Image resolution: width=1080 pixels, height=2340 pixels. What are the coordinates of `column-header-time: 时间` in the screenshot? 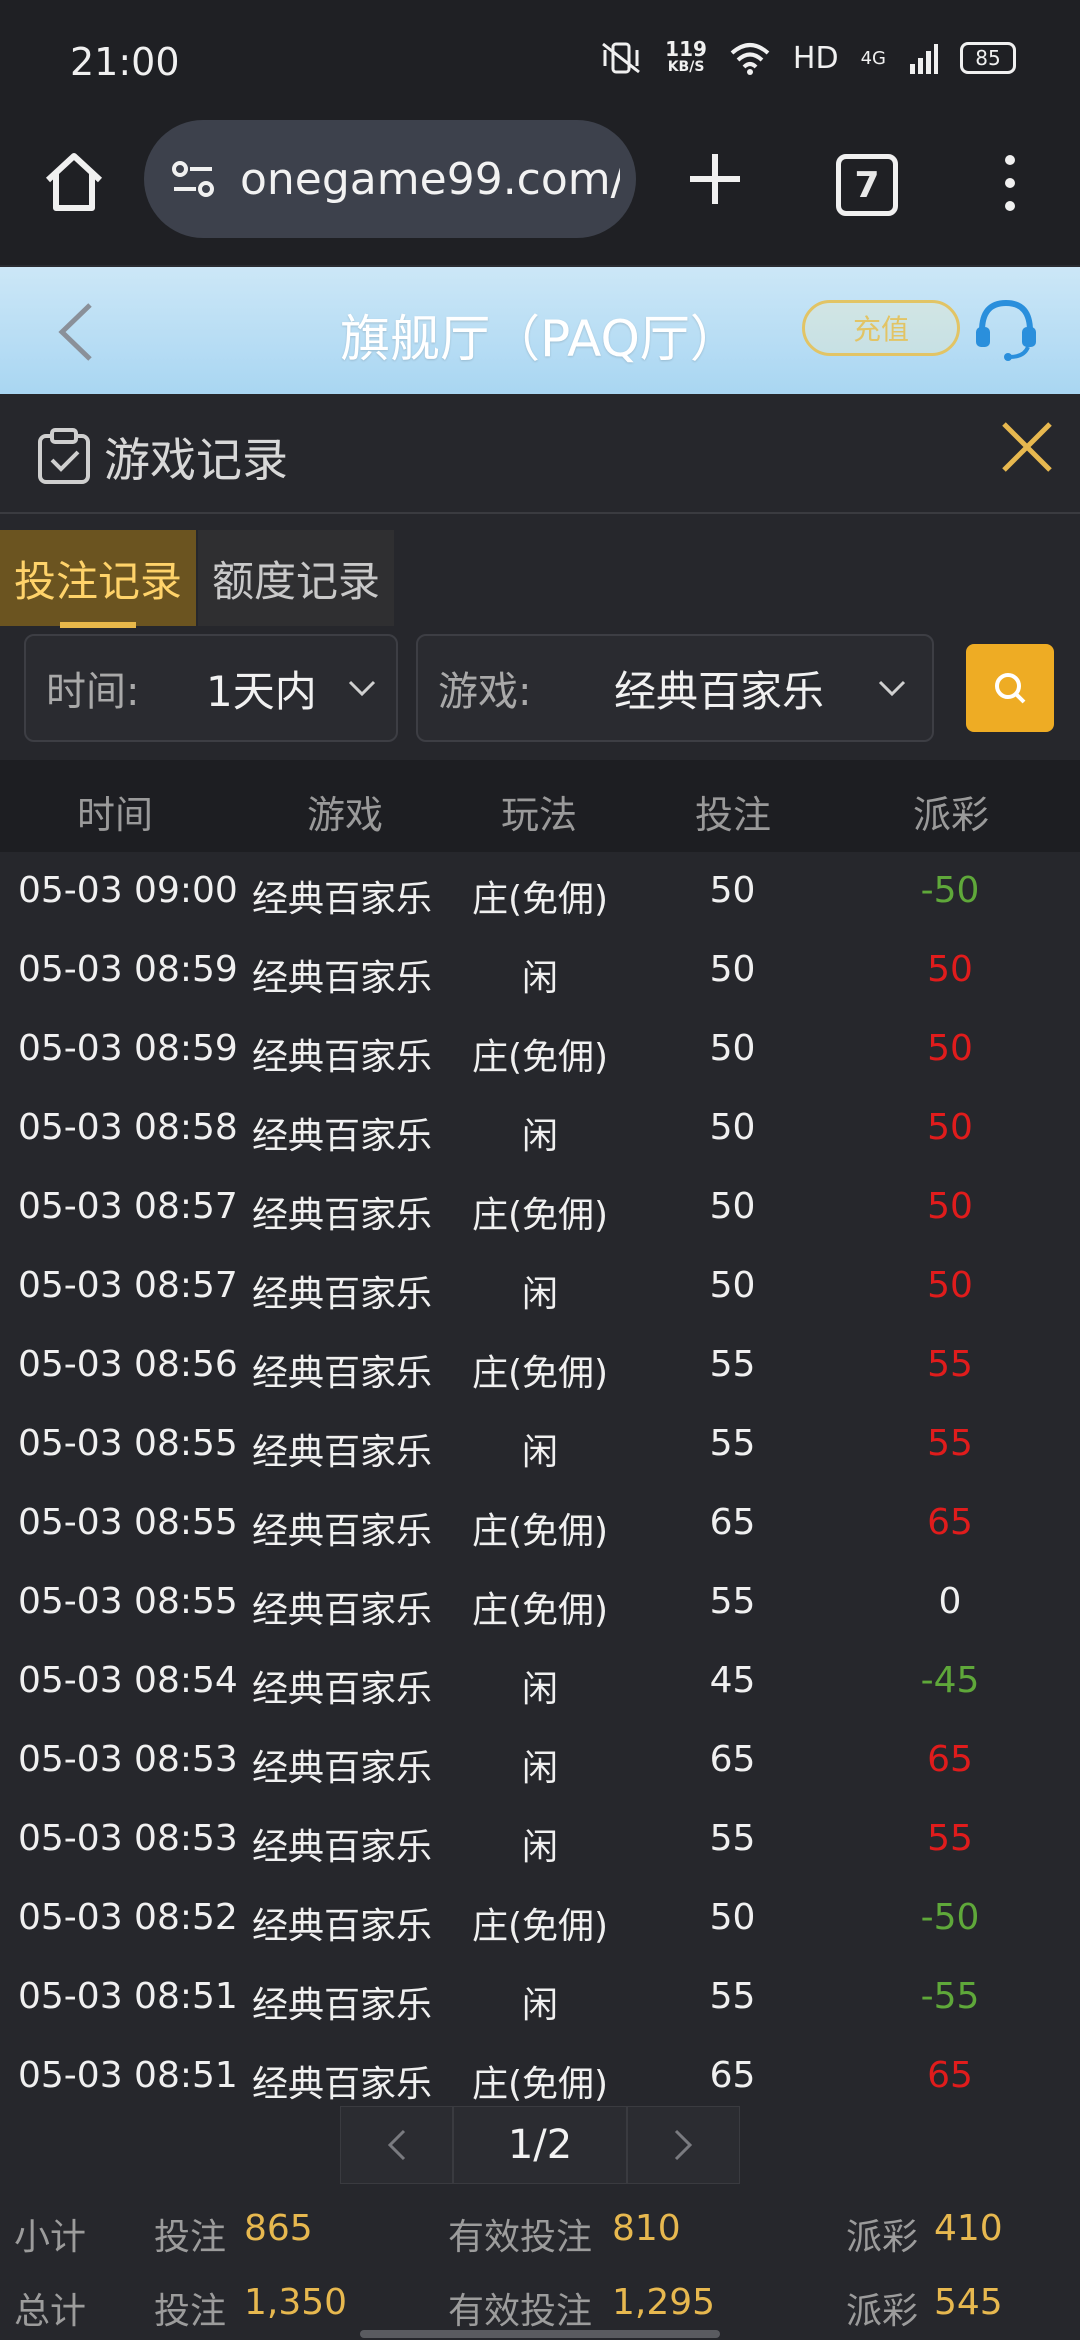 It's located at (114, 815).